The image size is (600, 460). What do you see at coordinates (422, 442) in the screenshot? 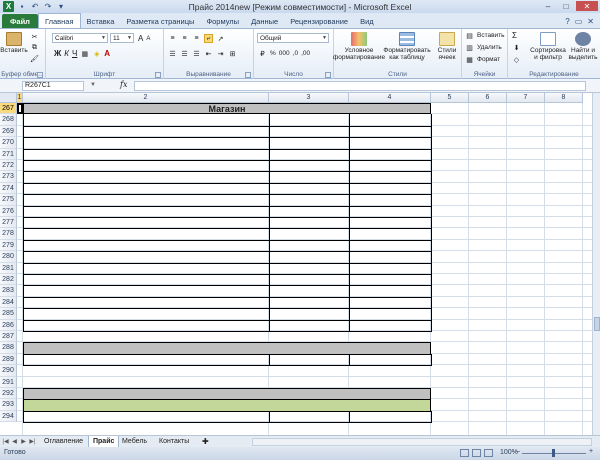
I see `horizontal-scrollbar` at bounding box center [422, 442].